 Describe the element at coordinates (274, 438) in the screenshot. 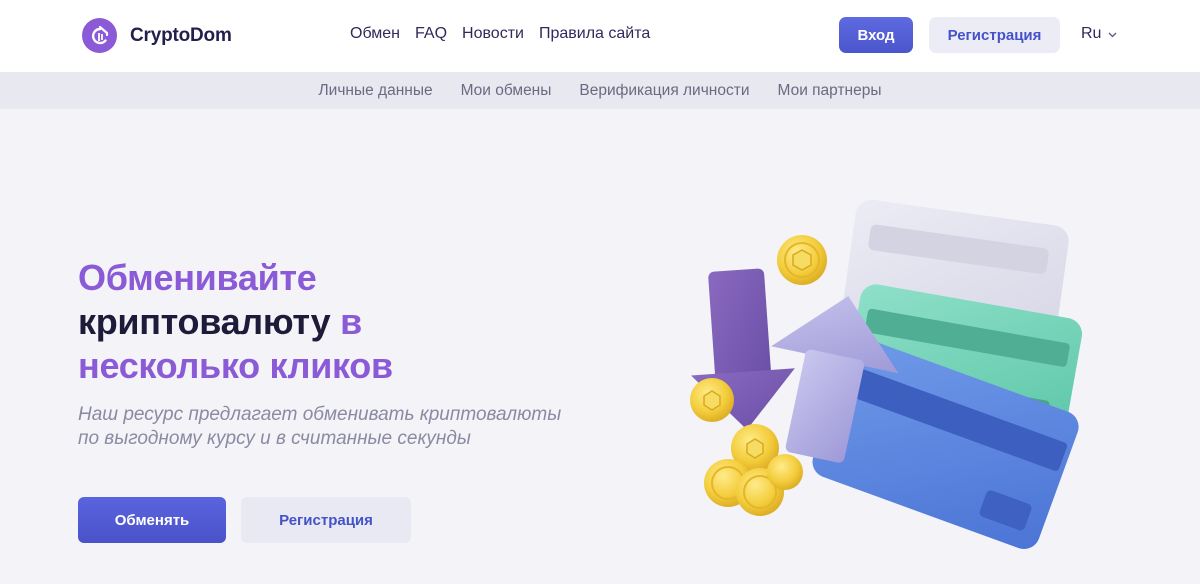

I see `hero-description-line2: по выгодному курсу и в считанные секунды` at that location.